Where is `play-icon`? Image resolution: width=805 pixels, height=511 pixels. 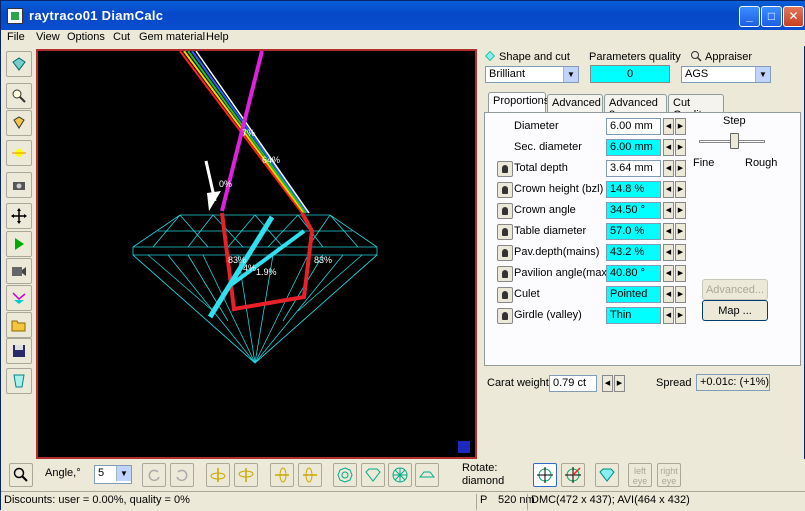 play-icon is located at coordinates (19, 244).